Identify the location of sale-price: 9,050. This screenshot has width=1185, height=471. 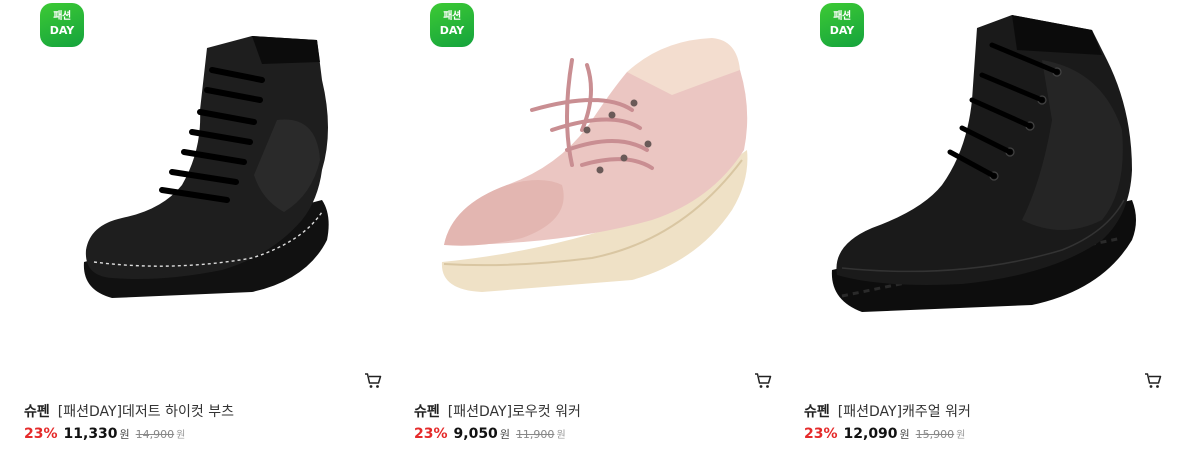
(475, 434).